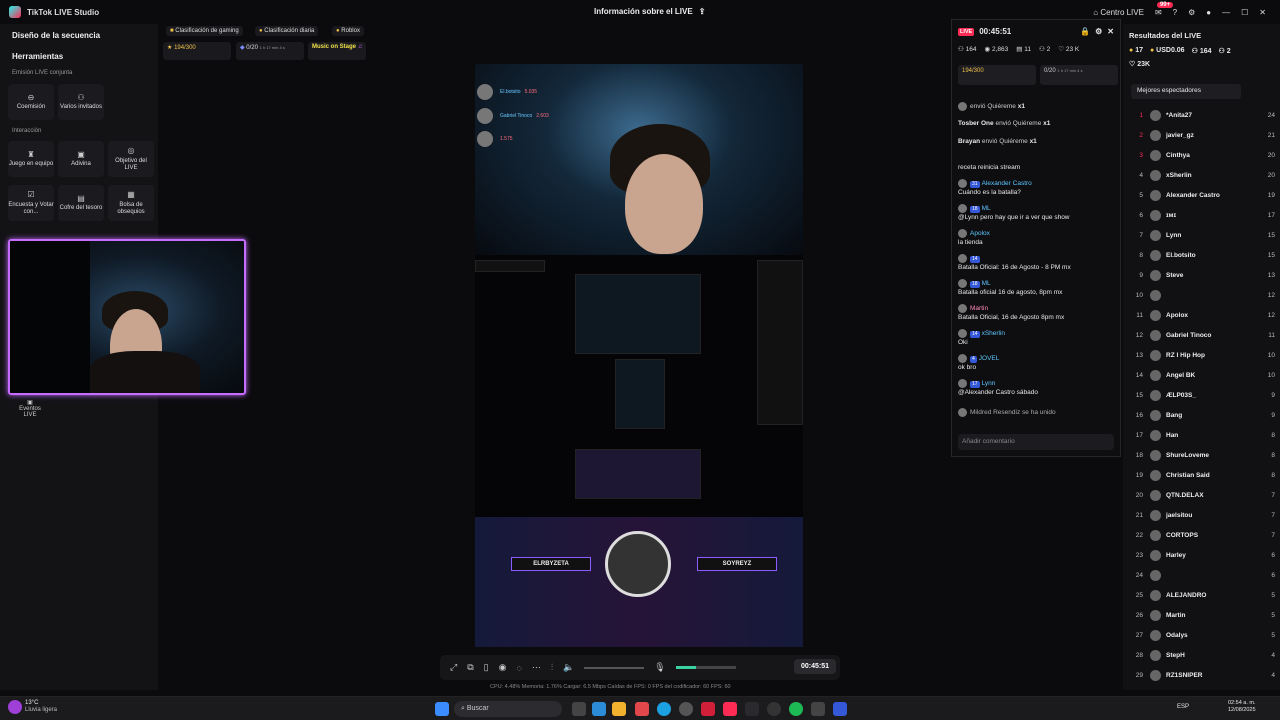 This screenshot has height=720, width=1280. Describe the element at coordinates (1079, 75) in the screenshot. I see `chat-goal-2: 0/20 1 h 17 min 4 s` at that location.